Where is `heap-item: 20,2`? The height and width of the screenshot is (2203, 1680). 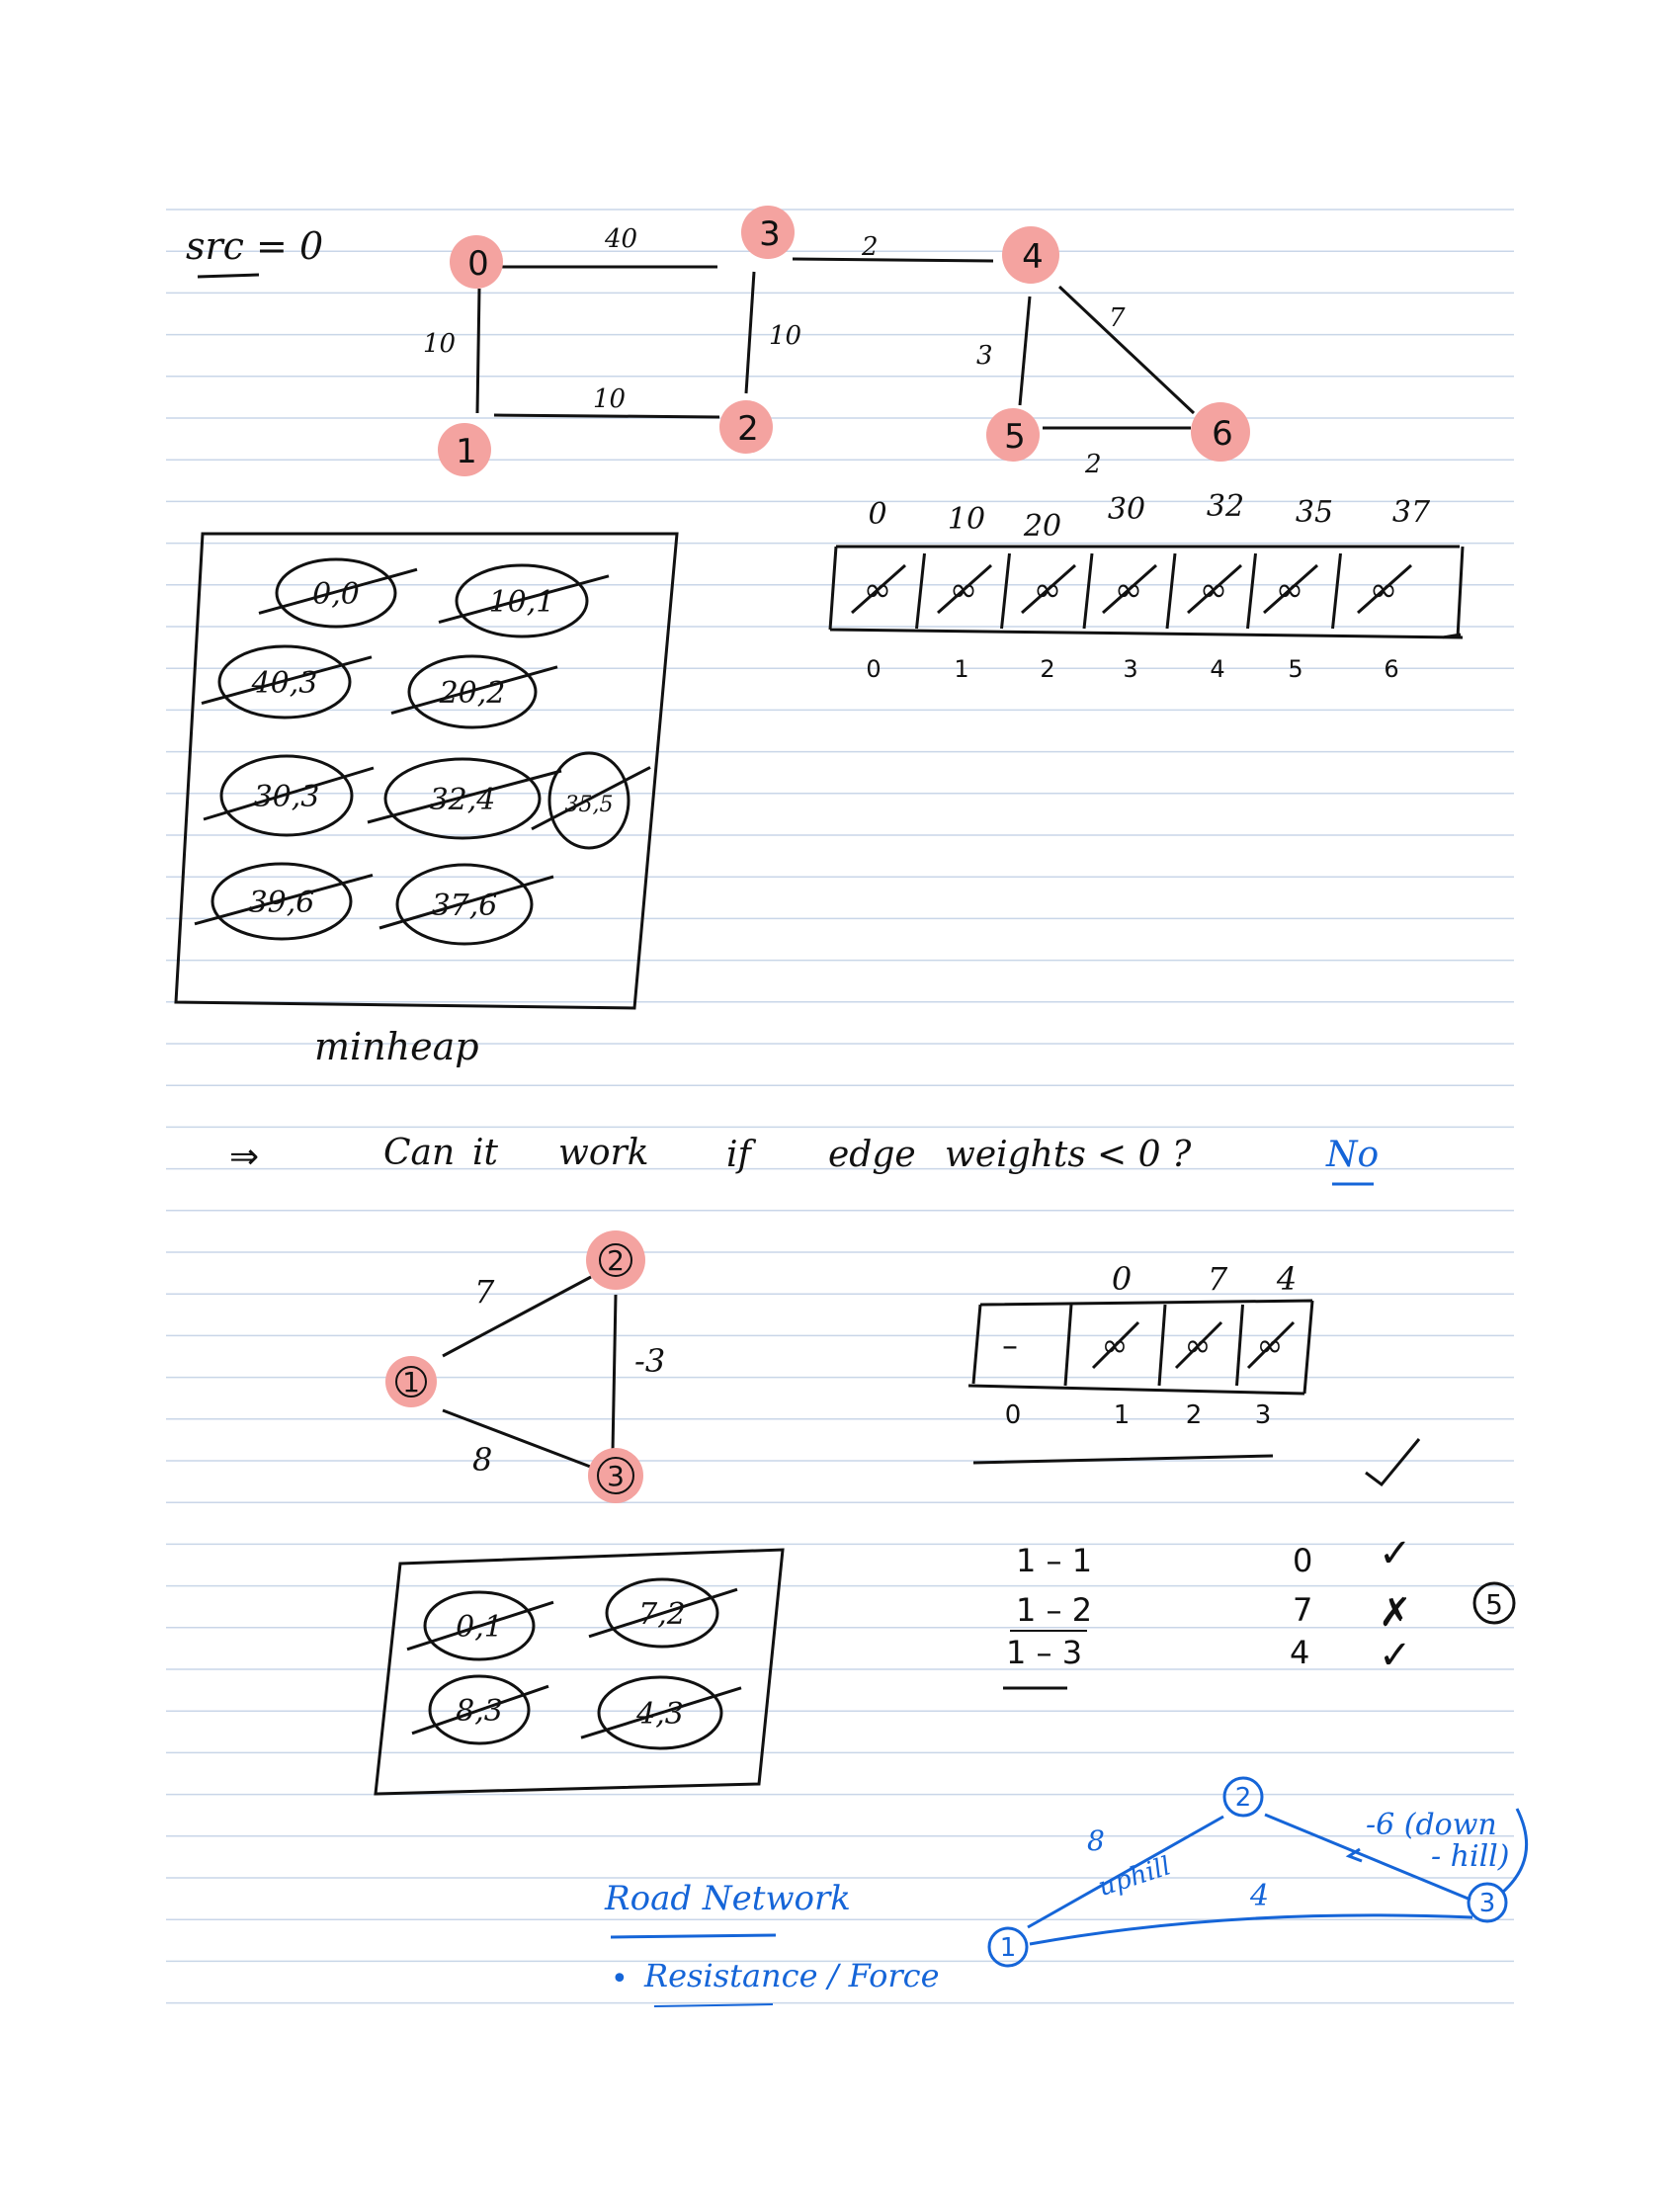 heap-item: 20,2 is located at coordinates (474, 691).